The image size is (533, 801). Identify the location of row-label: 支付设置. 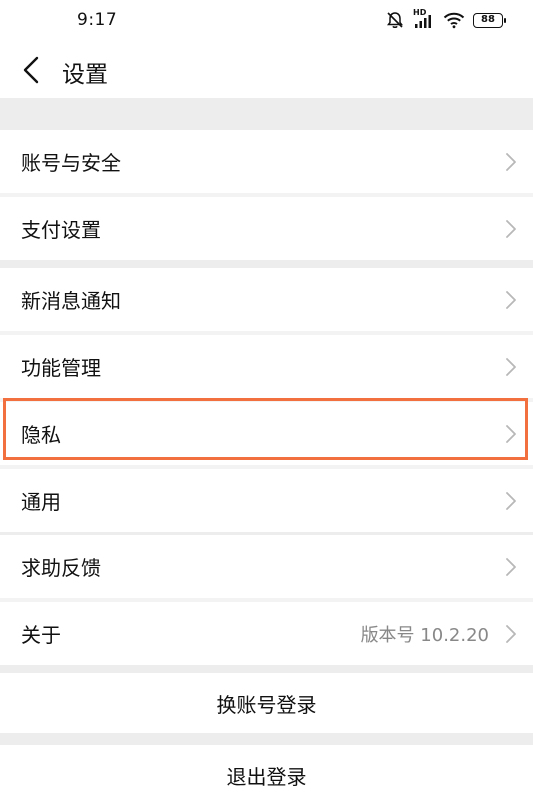
(61, 230).